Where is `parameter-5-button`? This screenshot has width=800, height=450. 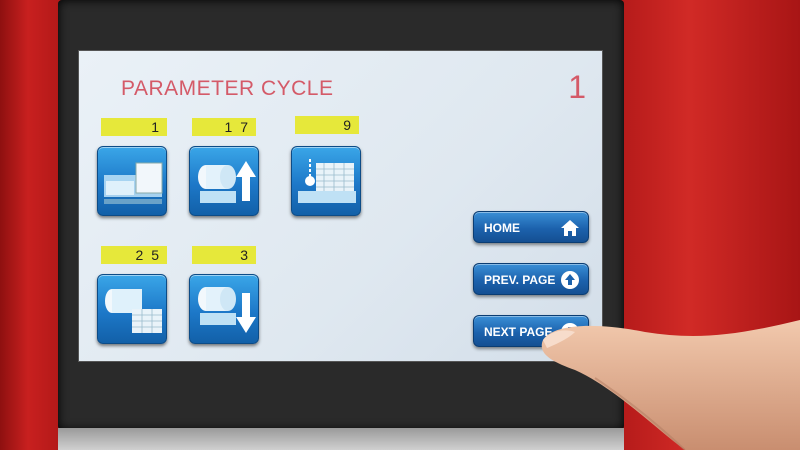 parameter-5-button is located at coordinates (224, 309).